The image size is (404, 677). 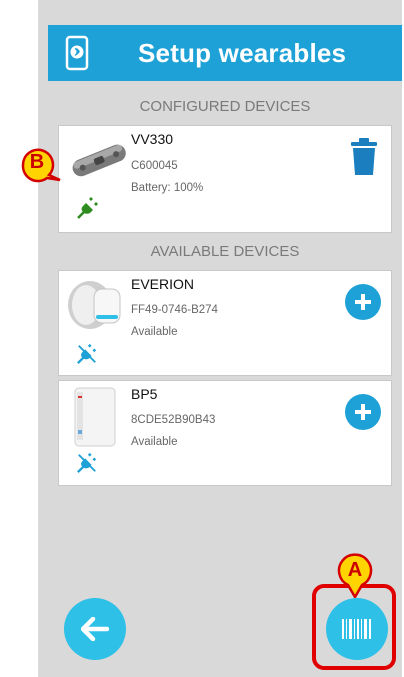 I want to click on annotation-marker-b: B, so click(x=41, y=165).